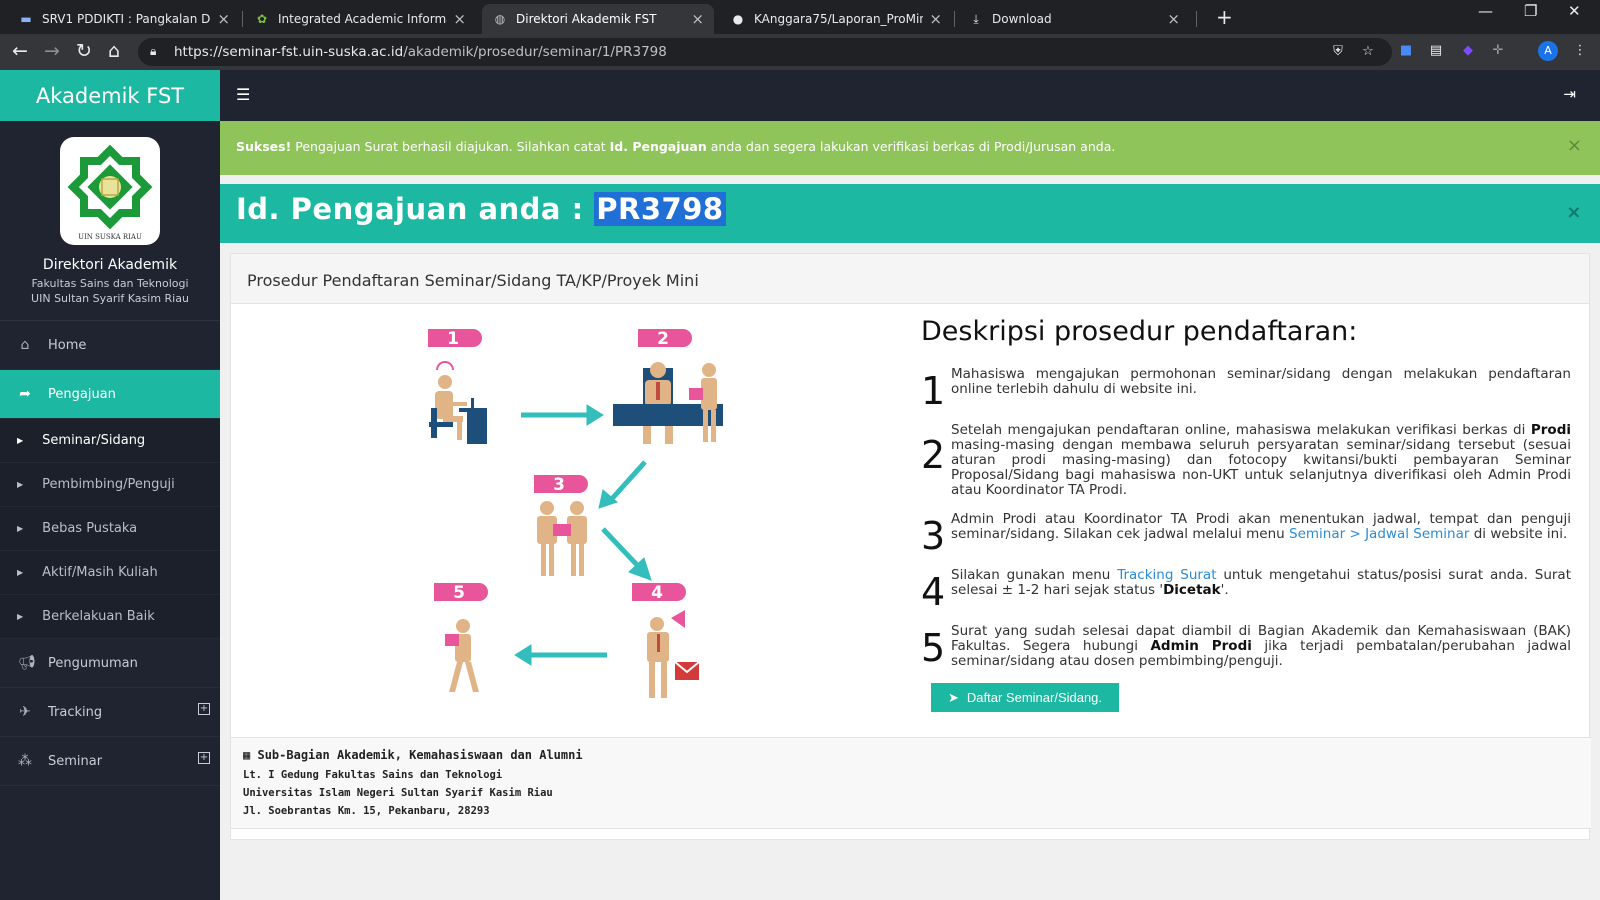  What do you see at coordinates (976, 18) in the screenshot?
I see `download-icon: ⤓` at bounding box center [976, 18].